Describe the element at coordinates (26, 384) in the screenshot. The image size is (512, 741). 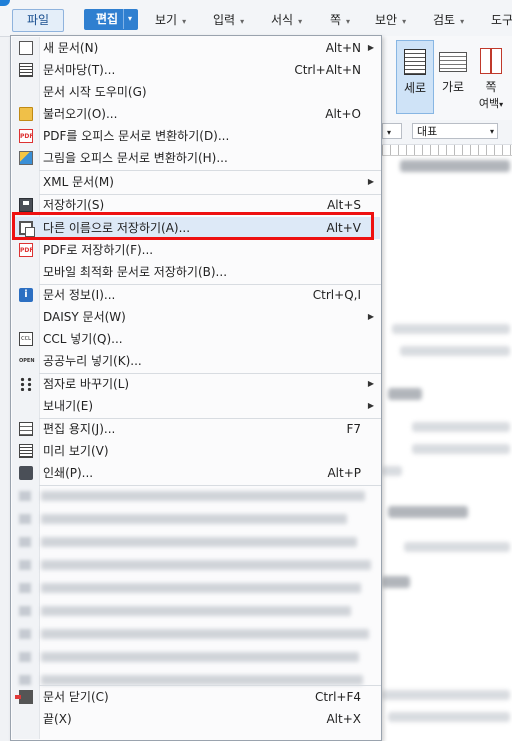
I see `braille-icon` at that location.